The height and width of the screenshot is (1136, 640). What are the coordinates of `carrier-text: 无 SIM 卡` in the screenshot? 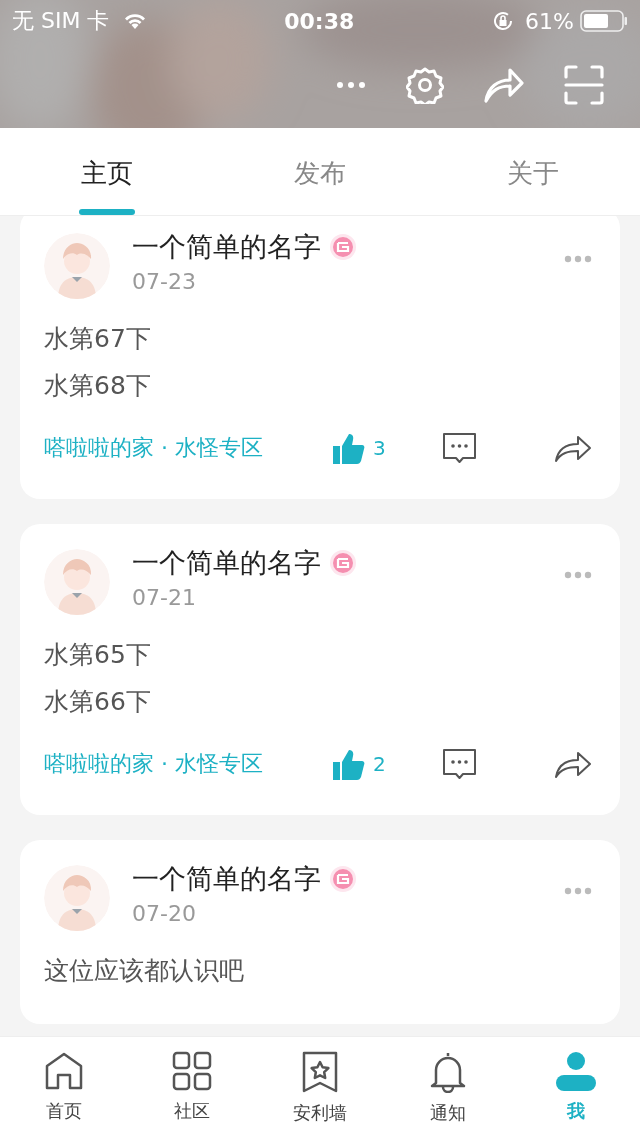 It's located at (61, 21).